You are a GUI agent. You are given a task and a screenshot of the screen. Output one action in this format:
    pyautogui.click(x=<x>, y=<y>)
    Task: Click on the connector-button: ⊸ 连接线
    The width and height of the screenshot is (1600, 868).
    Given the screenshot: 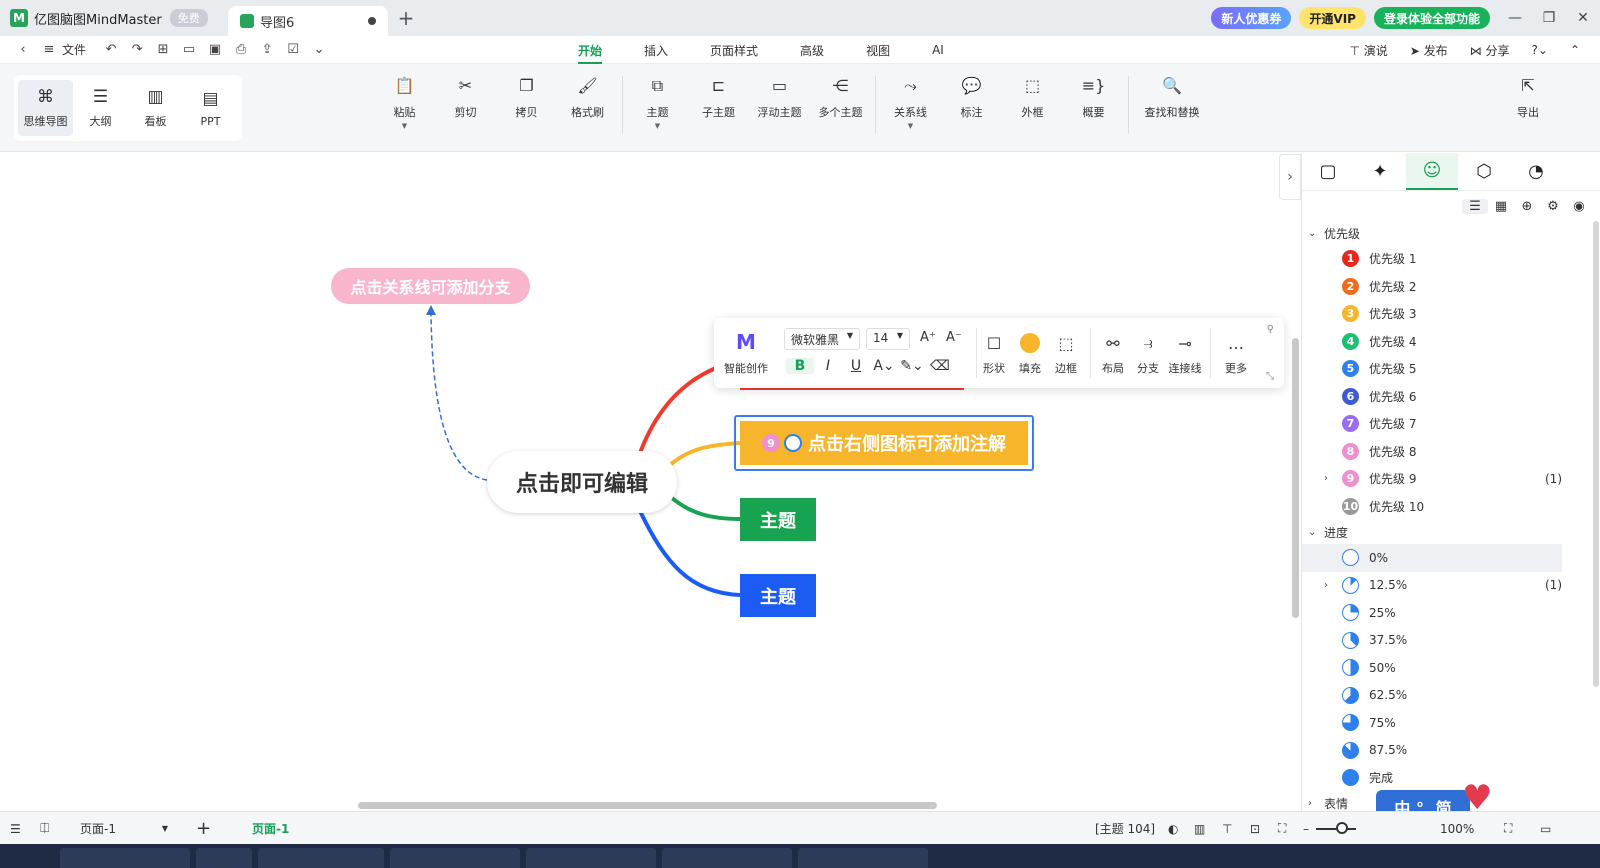 What is the action you would take?
    pyautogui.click(x=1185, y=353)
    